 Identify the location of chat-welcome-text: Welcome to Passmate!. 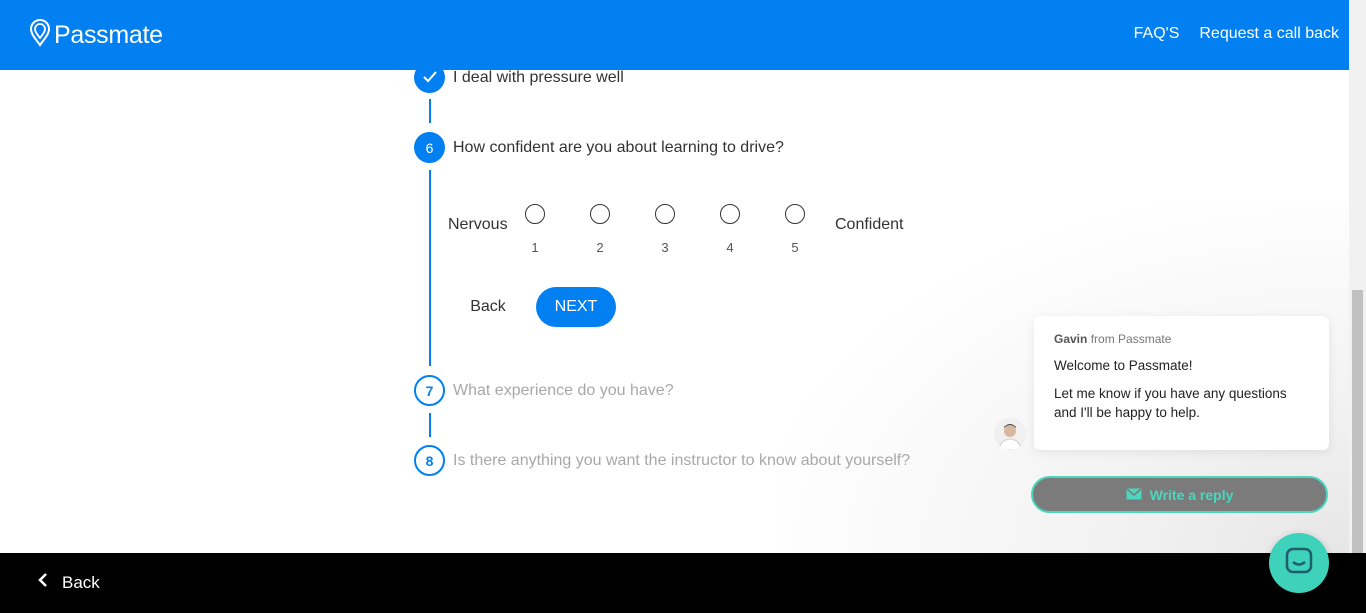
(1123, 365).